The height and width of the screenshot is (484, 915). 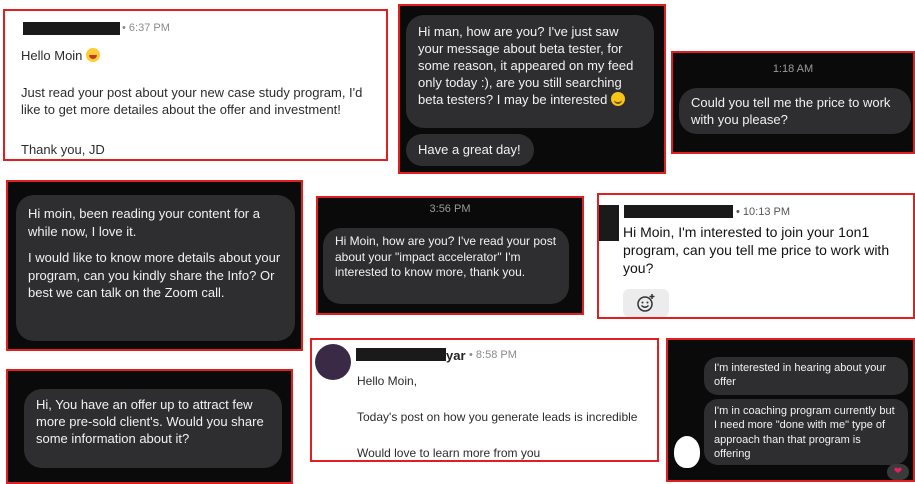 What do you see at coordinates (793, 69) in the screenshot?
I see `message-timestamp: 1:18 AM` at bounding box center [793, 69].